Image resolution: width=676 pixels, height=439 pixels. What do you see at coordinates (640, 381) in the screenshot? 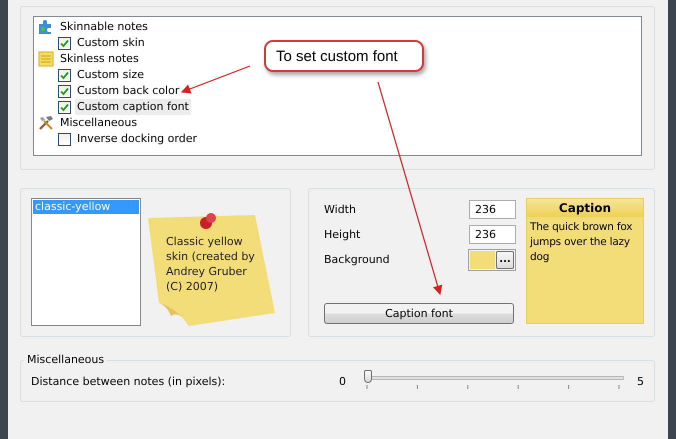
I see `slider-max: 5` at bounding box center [640, 381].